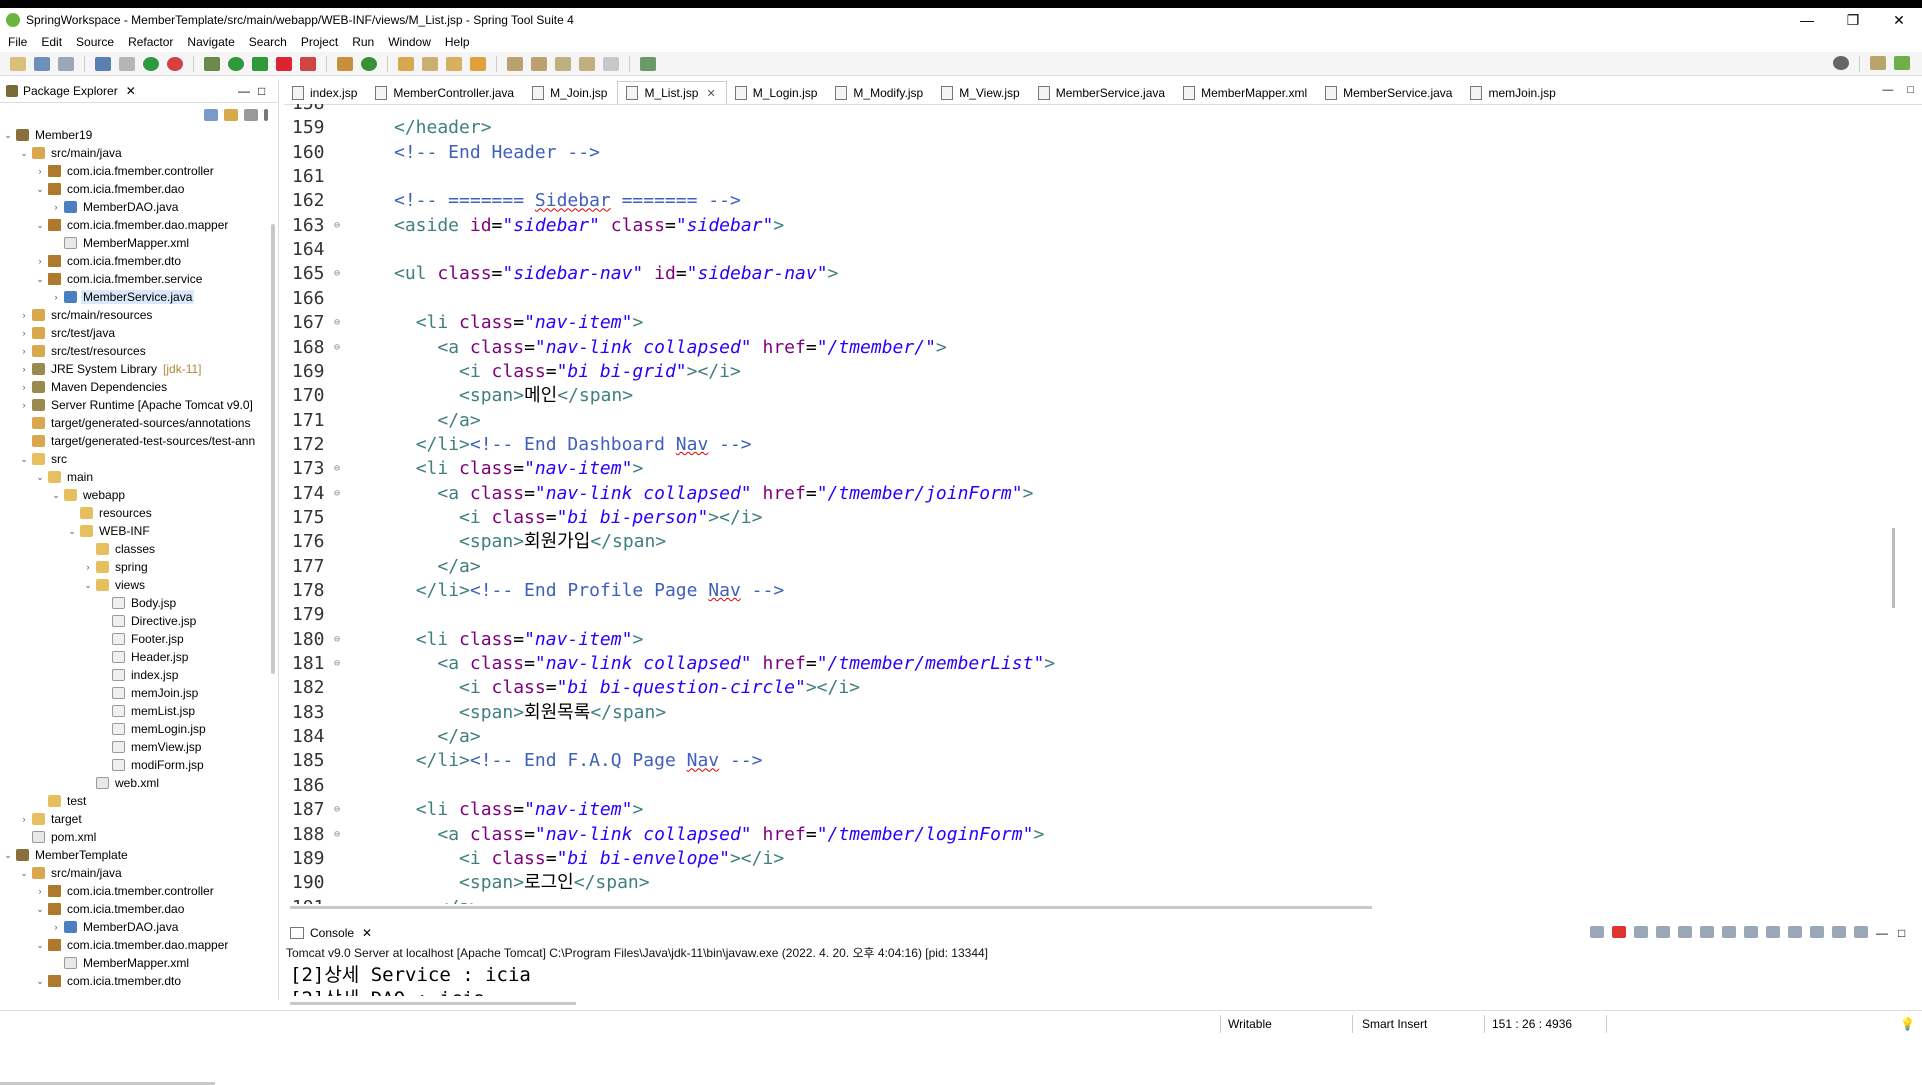  Describe the element at coordinates (1899, 20) in the screenshot. I see `close-button: ✕` at that location.